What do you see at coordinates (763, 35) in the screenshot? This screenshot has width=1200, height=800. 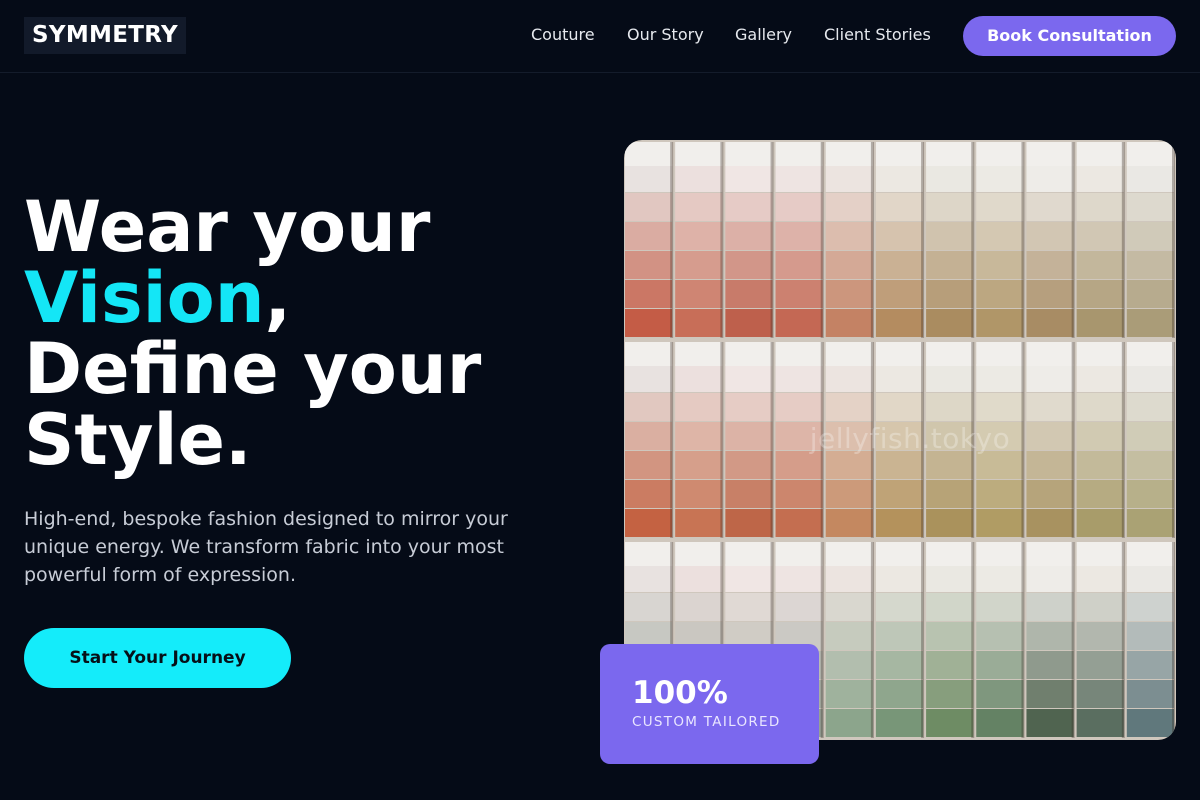 I see `nav-link-gallery: Gallery` at bounding box center [763, 35].